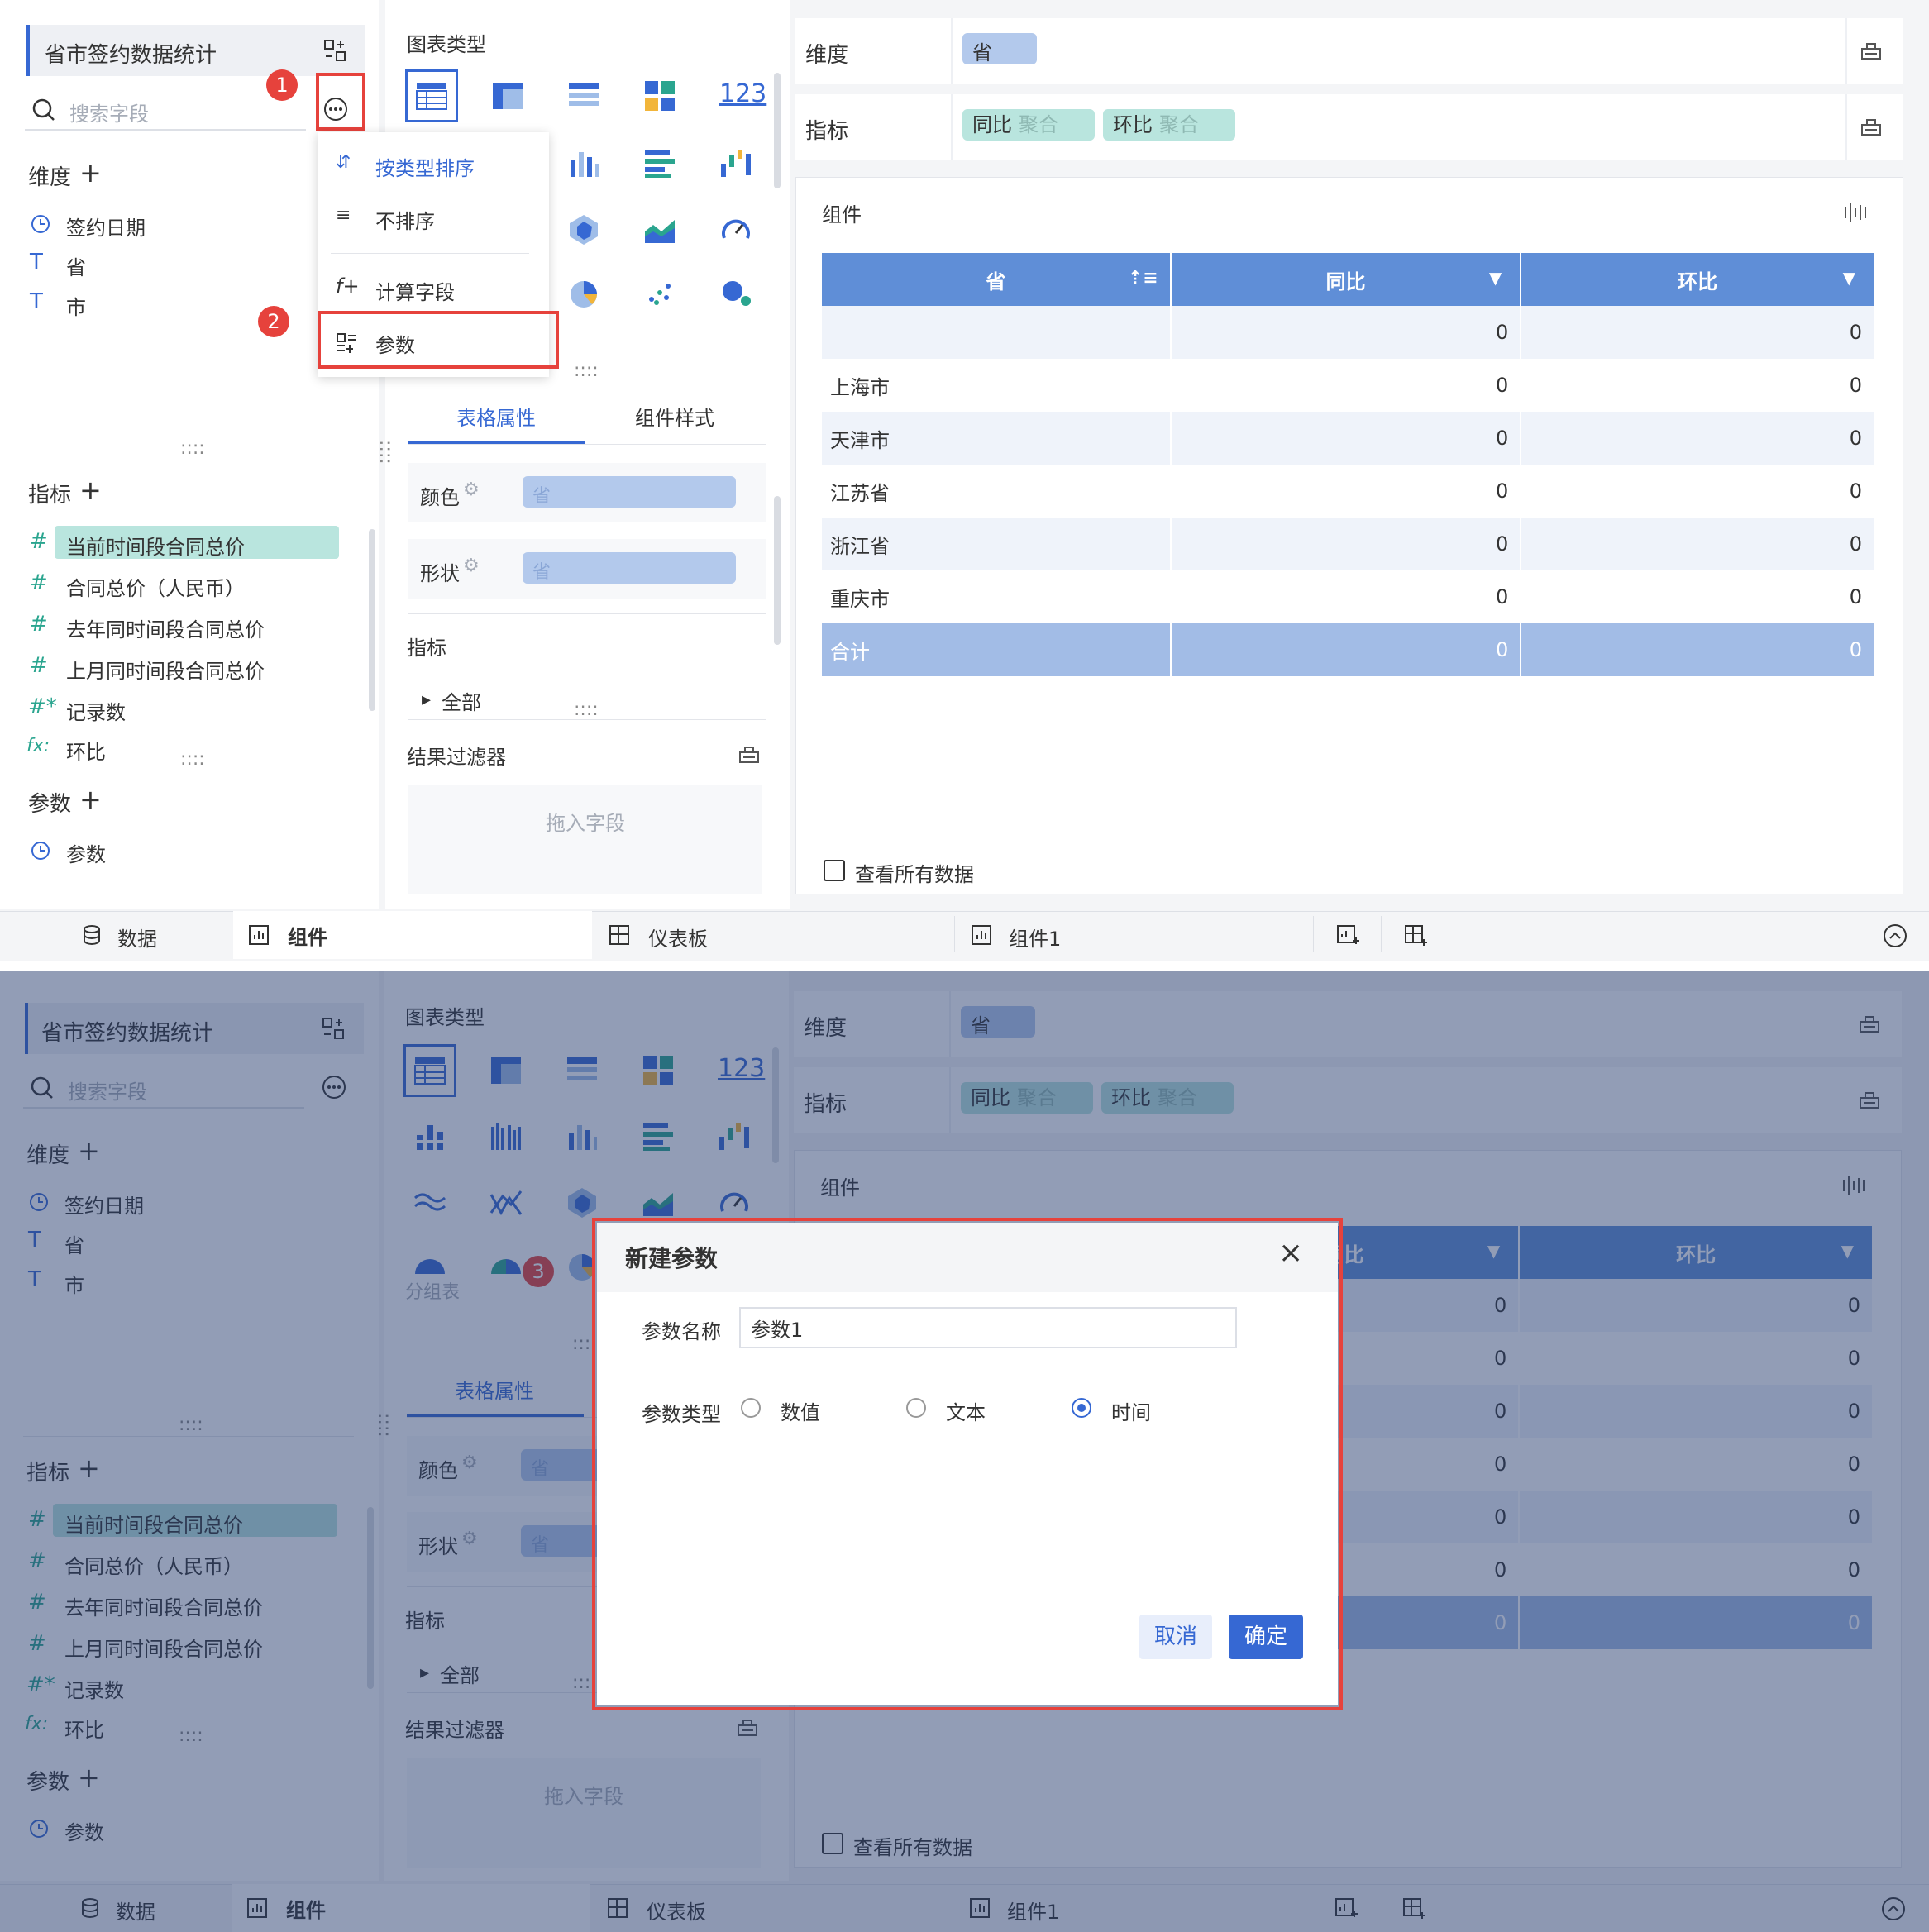 The width and height of the screenshot is (1929, 1932). I want to click on field-item: 环比, so click(86, 750).